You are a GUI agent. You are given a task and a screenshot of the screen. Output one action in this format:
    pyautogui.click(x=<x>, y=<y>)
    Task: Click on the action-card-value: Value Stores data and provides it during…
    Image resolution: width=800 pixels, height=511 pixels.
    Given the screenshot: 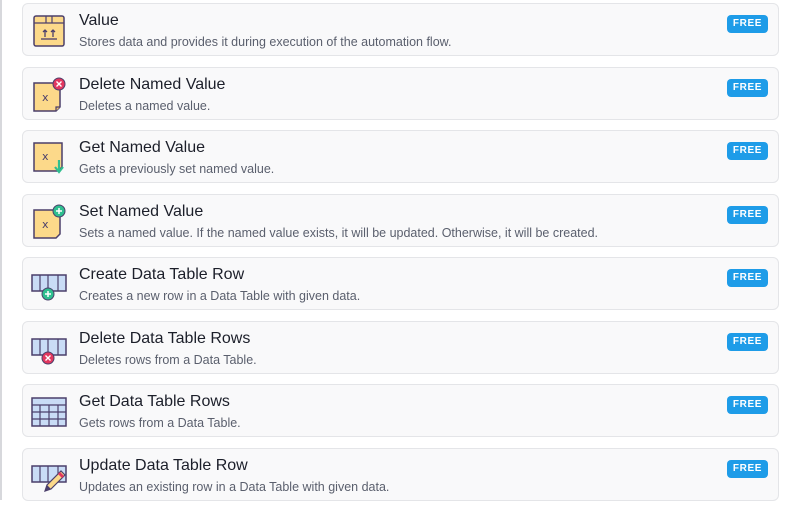 What is the action you would take?
    pyautogui.click(x=400, y=29)
    